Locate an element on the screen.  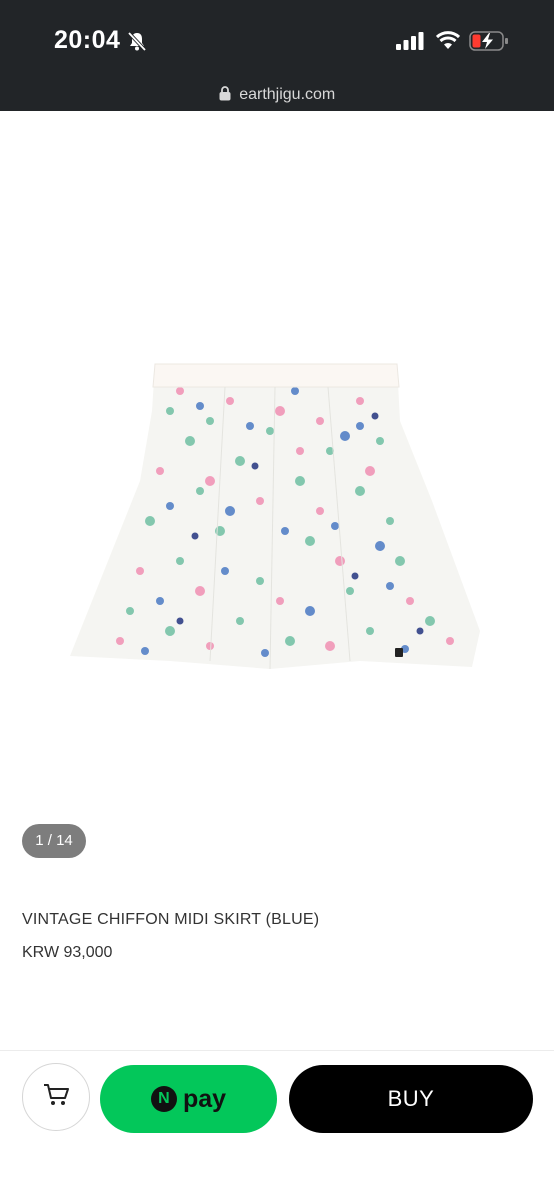
wifi-icon is located at coordinates (448, 43).